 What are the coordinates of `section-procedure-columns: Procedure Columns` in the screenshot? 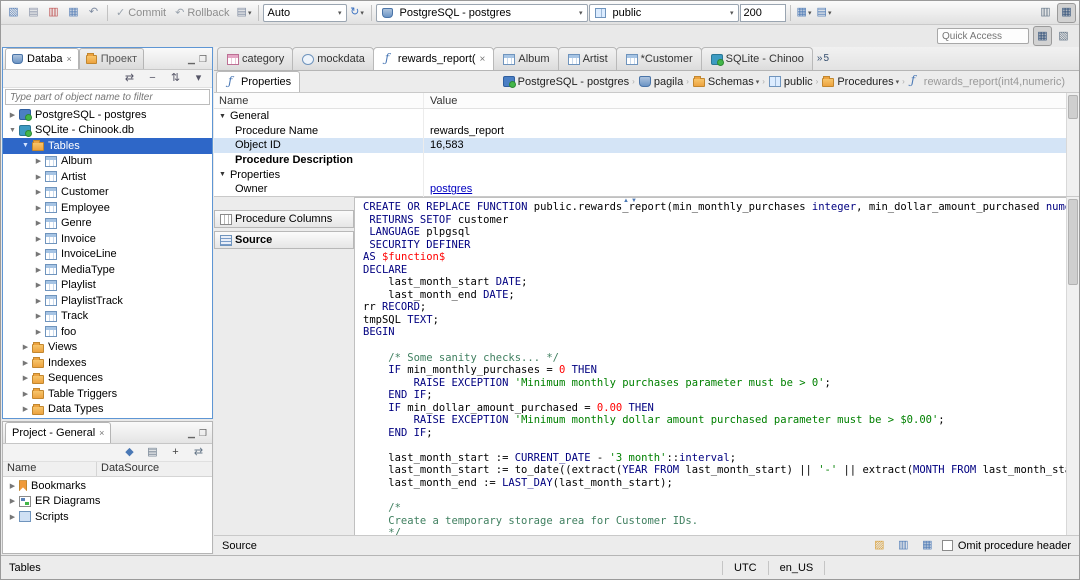 It's located at (284, 219).